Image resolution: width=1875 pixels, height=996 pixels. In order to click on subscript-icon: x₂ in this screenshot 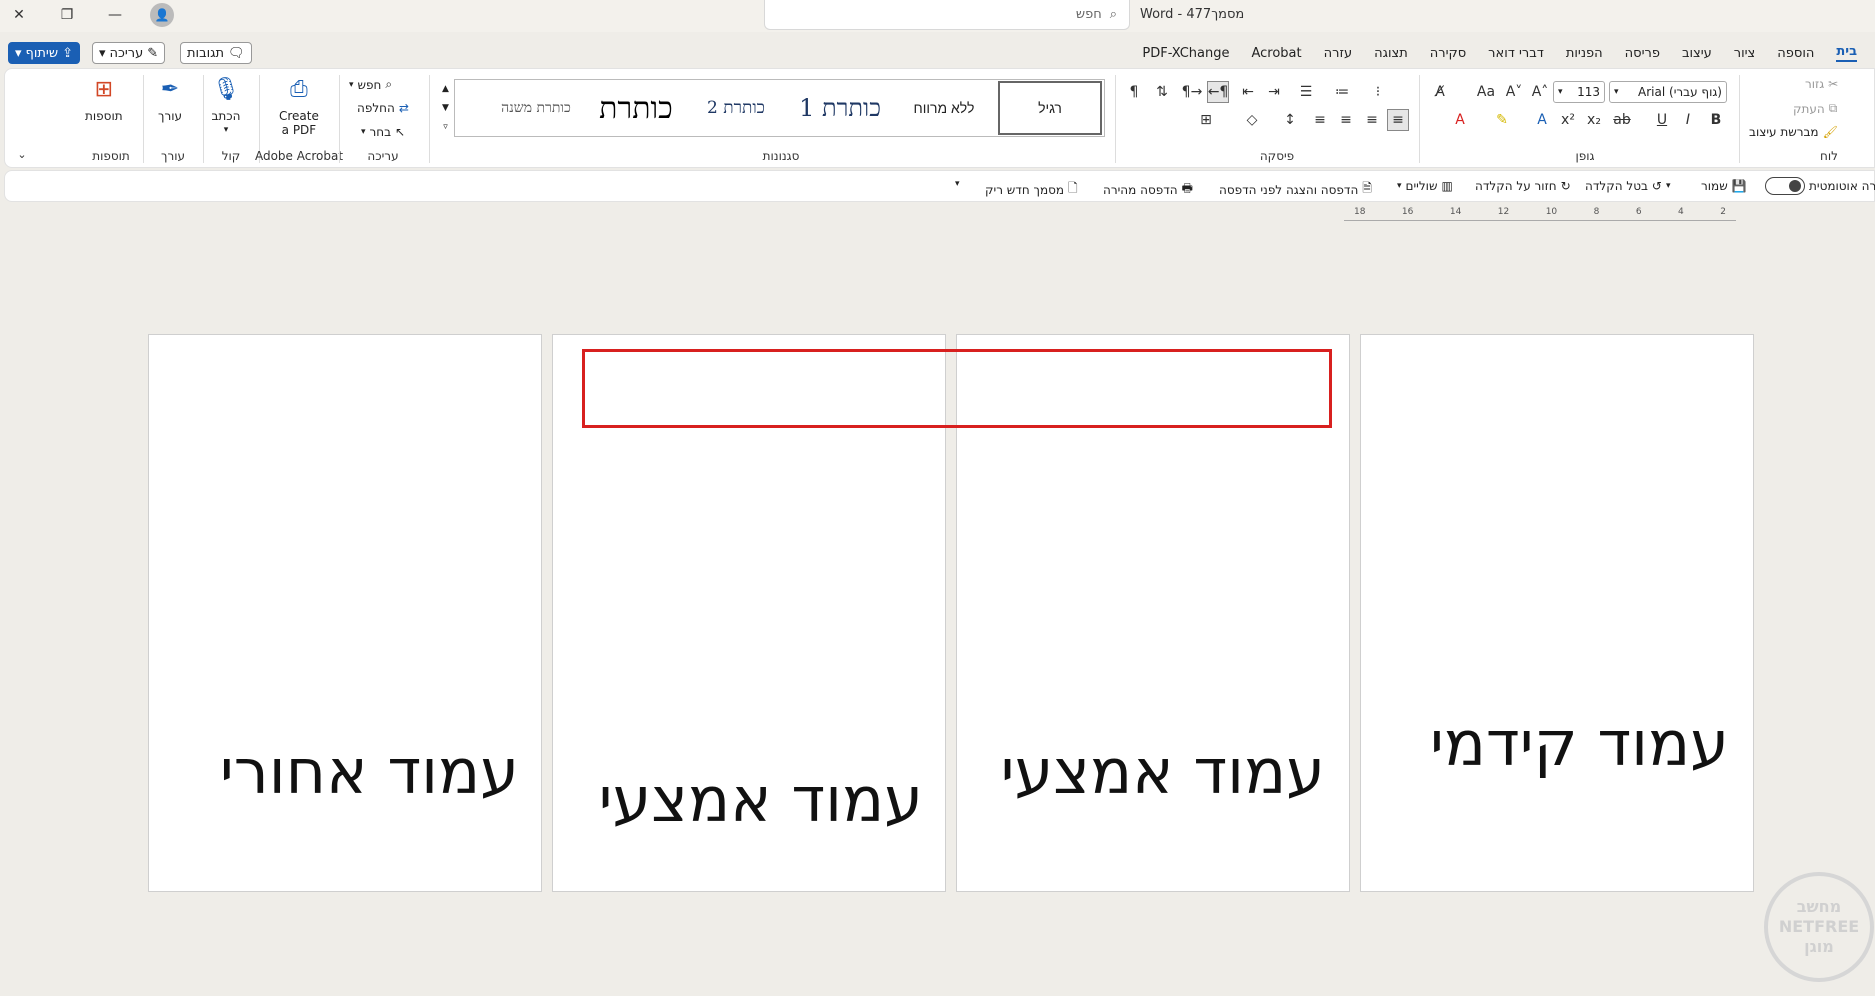, I will do `click(1594, 120)`.